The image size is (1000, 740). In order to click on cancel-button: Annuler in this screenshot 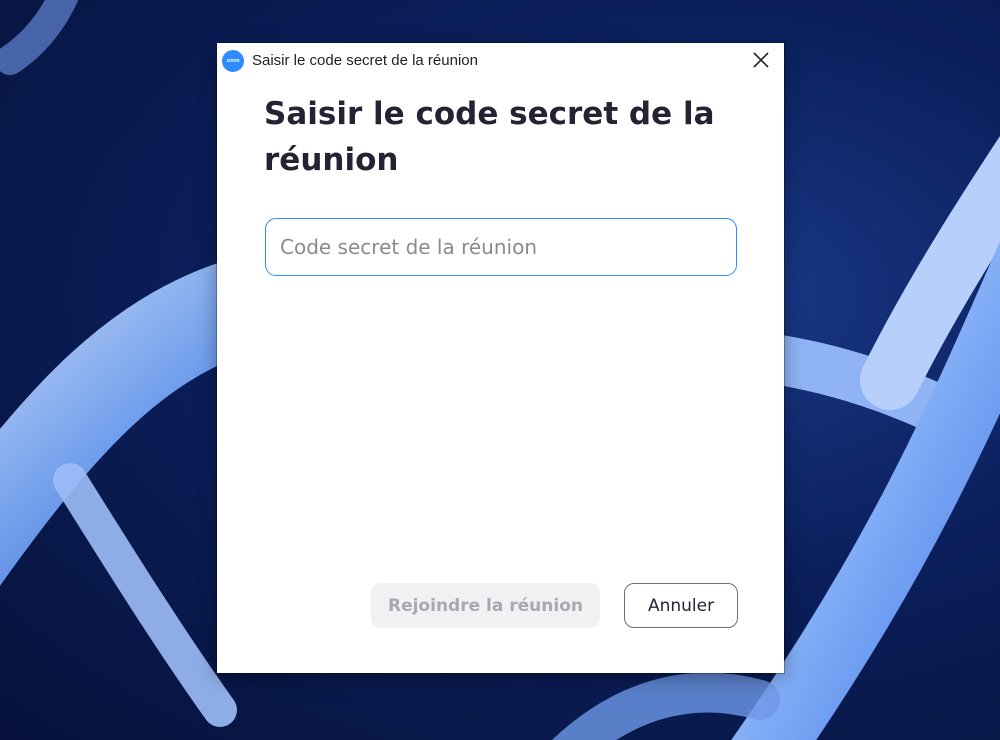, I will do `click(681, 605)`.